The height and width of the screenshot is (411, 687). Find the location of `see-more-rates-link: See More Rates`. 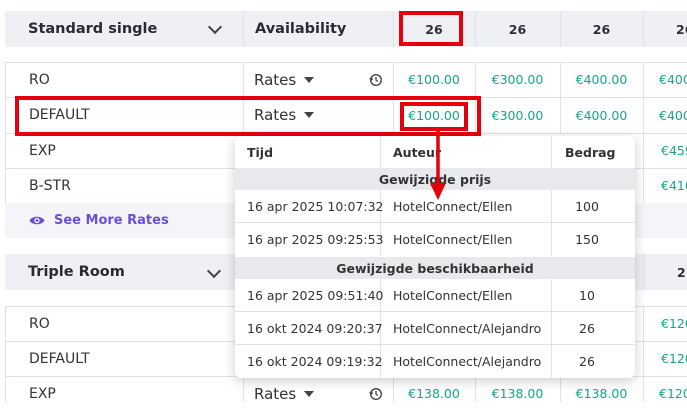

see-more-rates-link: See More Rates is located at coordinates (99, 220).